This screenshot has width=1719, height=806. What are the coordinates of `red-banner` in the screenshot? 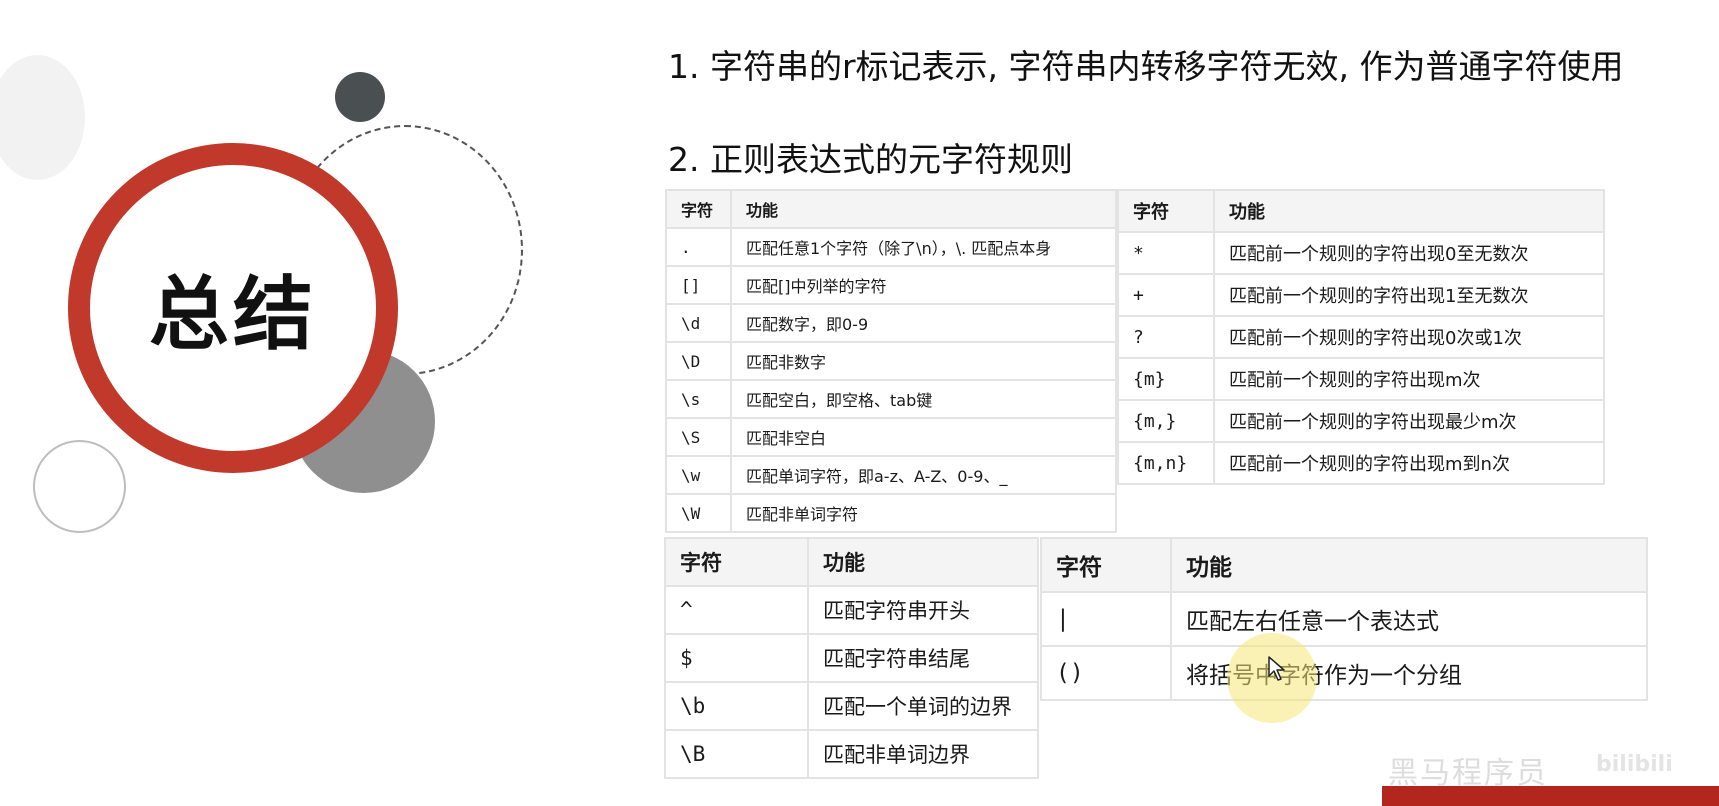 It's located at (1550, 796).